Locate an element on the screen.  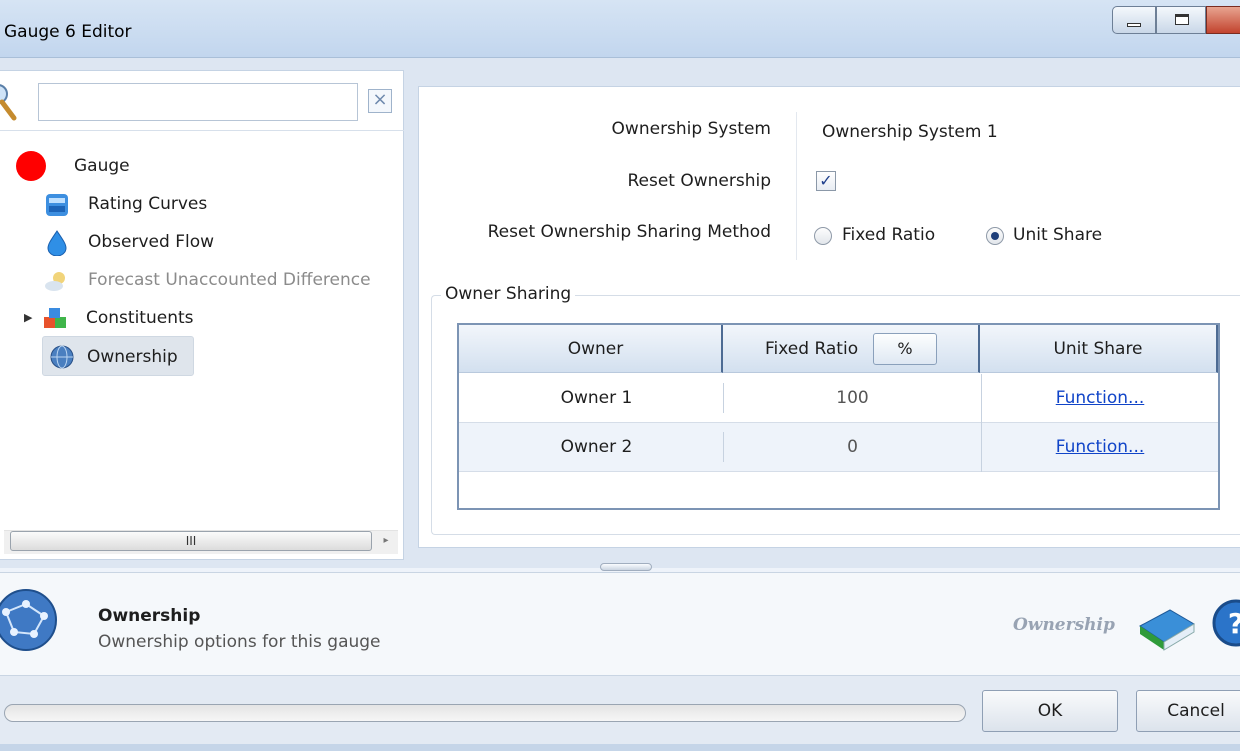
splitter-handle is located at coordinates (626, 567).